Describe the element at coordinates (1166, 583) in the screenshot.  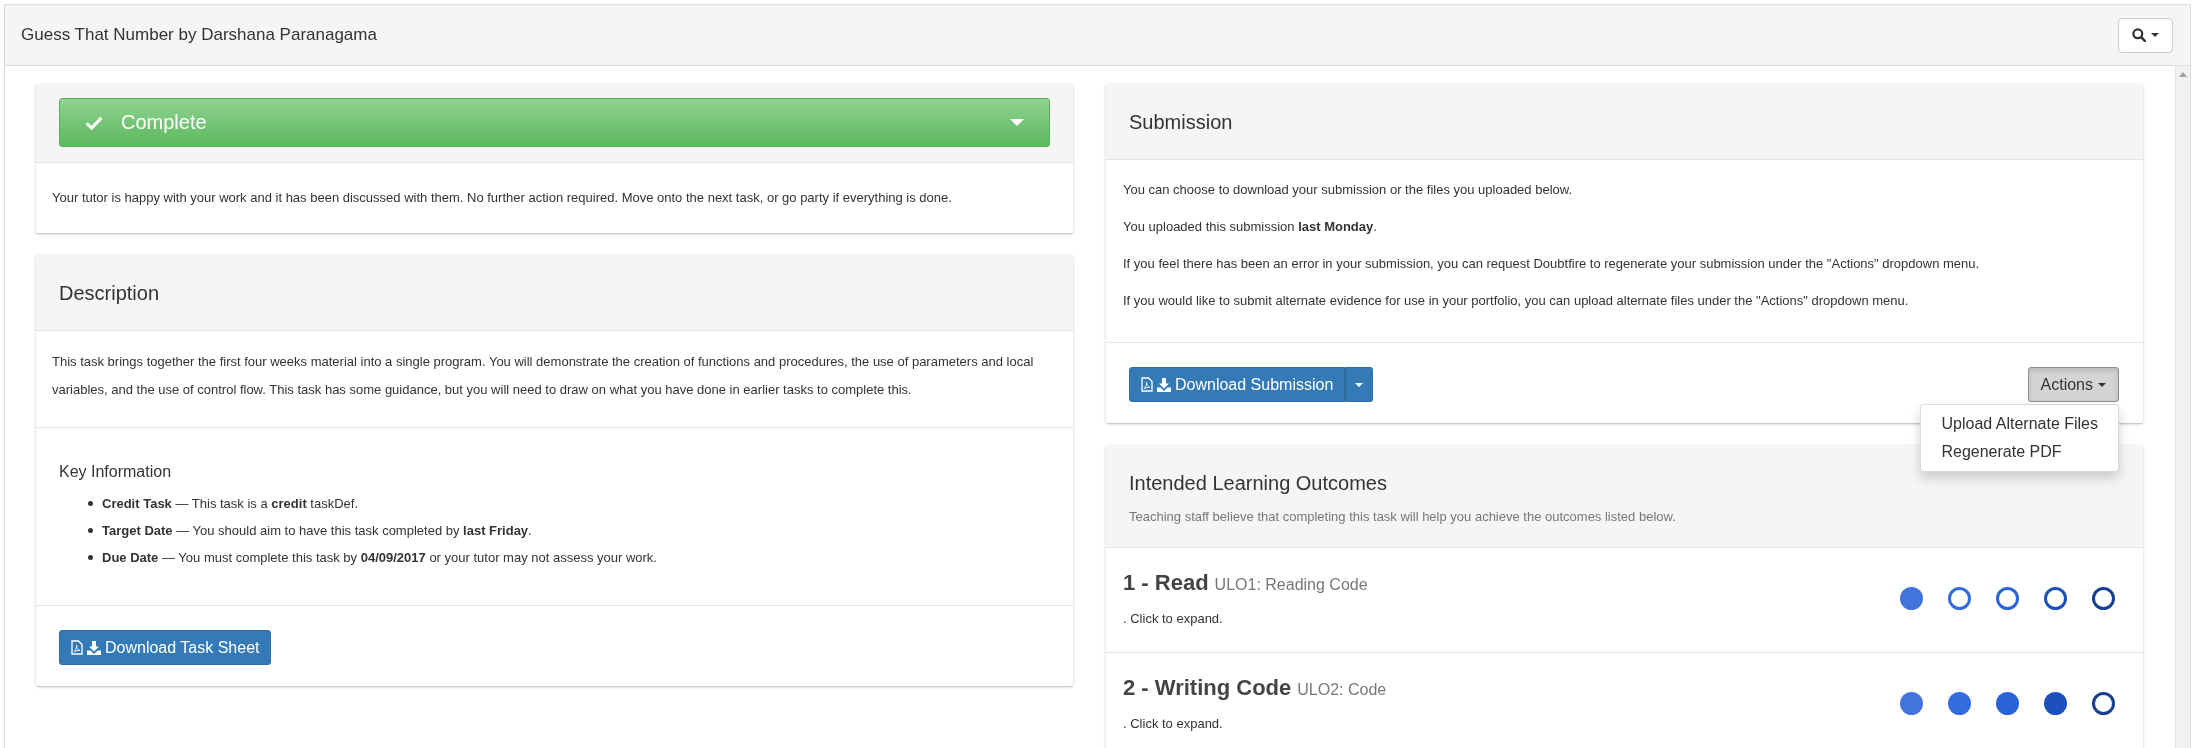
I see `outcome-title: 1 - Read` at that location.